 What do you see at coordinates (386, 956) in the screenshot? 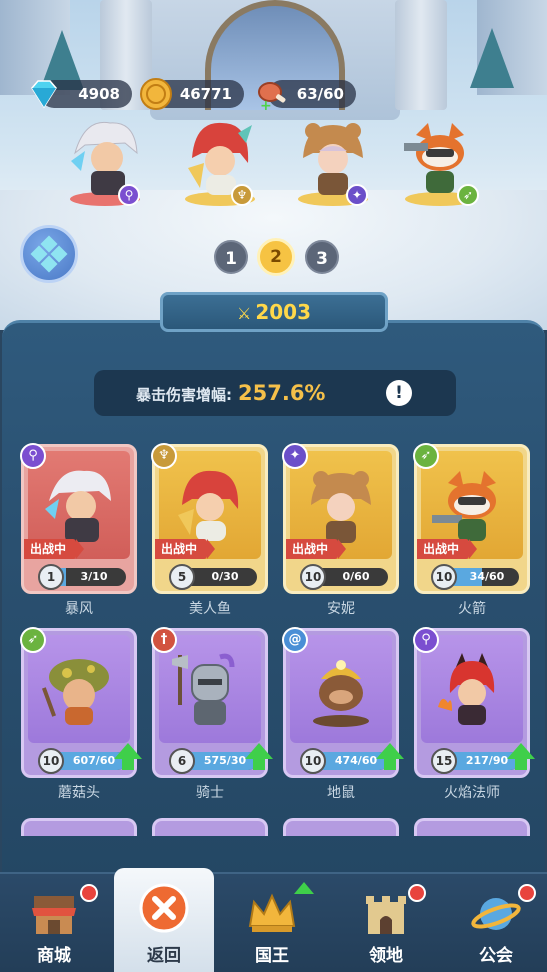
I see `nav-label: 领地` at bounding box center [386, 956].